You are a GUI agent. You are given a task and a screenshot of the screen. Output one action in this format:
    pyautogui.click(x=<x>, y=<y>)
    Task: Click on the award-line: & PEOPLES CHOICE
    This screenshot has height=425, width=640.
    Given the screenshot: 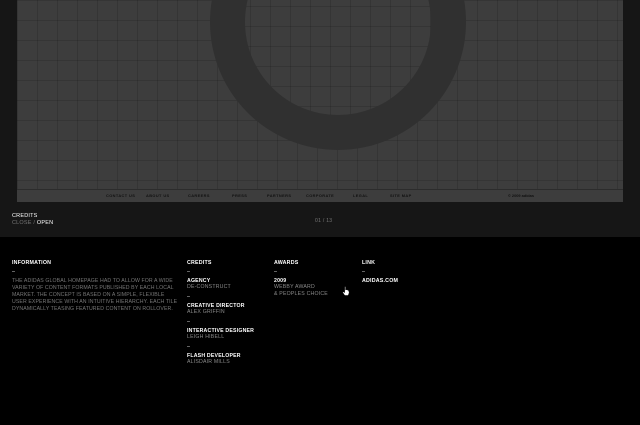 What is the action you would take?
    pyautogui.click(x=301, y=294)
    